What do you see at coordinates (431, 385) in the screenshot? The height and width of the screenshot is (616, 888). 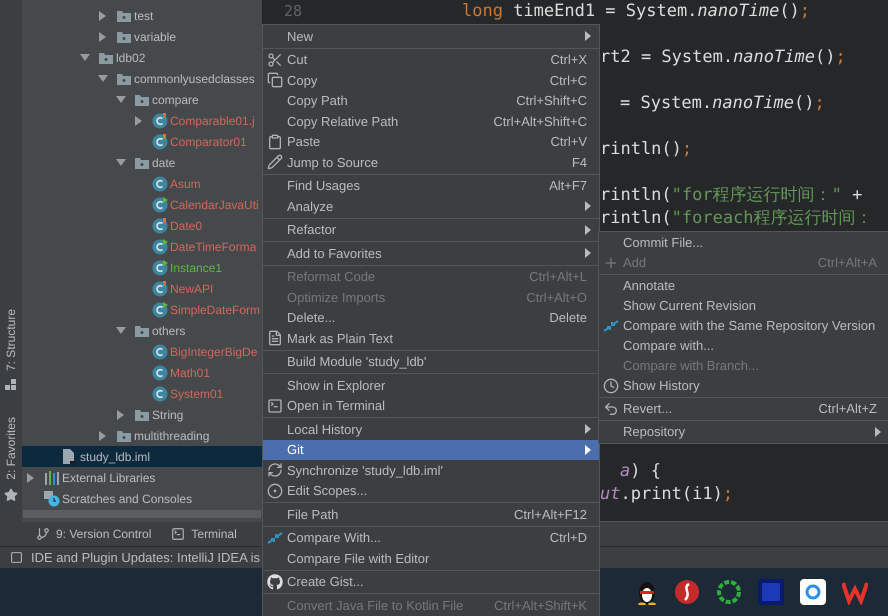 I see `menu-item: Show in Explorer` at bounding box center [431, 385].